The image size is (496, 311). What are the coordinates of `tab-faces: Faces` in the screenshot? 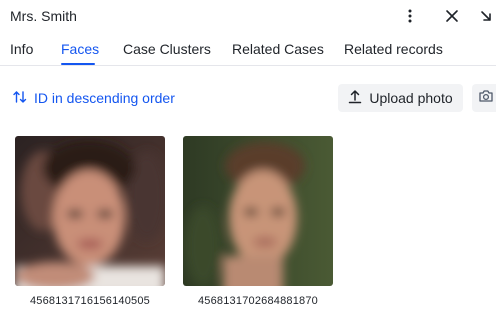 It's located at (80, 49).